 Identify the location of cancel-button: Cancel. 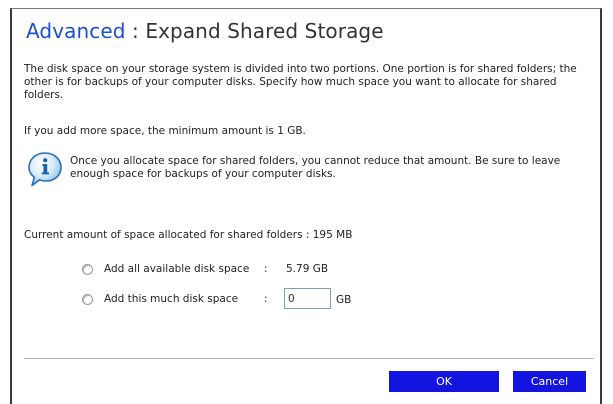
(549, 381).